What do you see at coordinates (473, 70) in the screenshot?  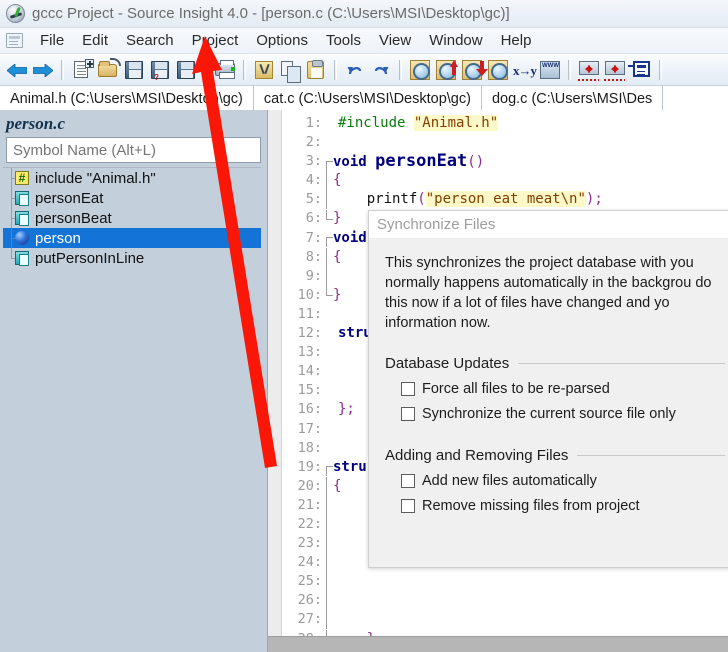 I see `search-forward-icon` at bounding box center [473, 70].